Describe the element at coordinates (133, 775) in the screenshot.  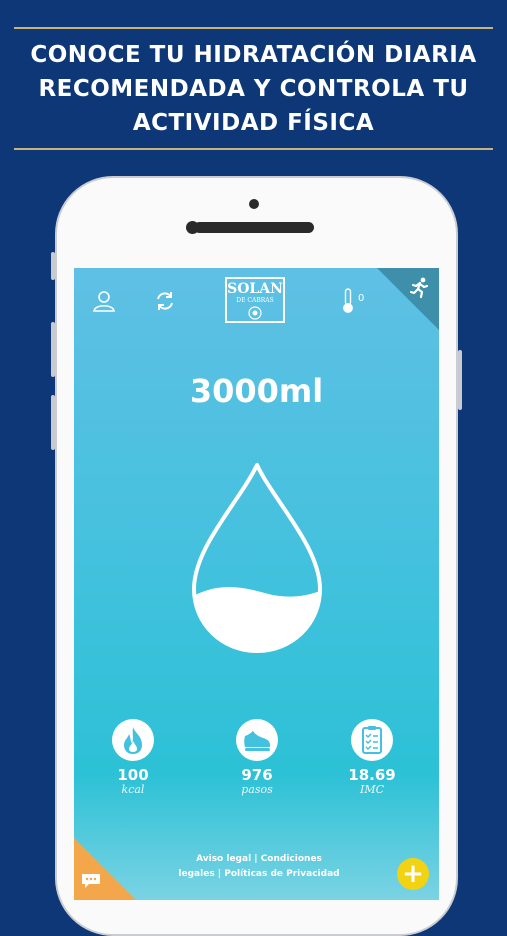
I see `calories-value: 100` at that location.